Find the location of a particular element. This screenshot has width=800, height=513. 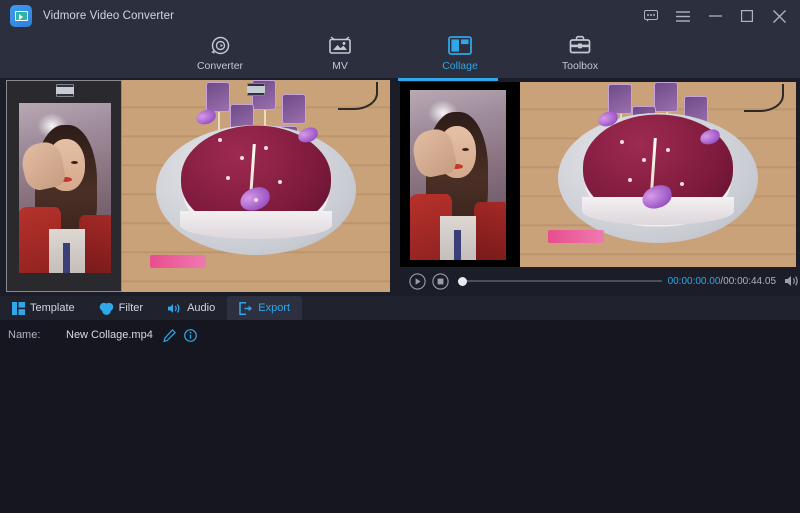

seek-handle is located at coordinates (462, 281).